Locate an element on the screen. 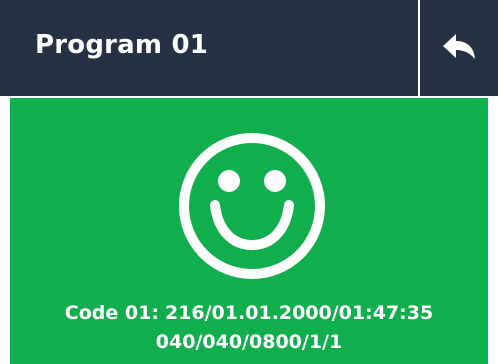 The height and width of the screenshot is (364, 498). status-code-line: Code 01: 216/01.01.2000/01:47:35 is located at coordinates (249, 313).